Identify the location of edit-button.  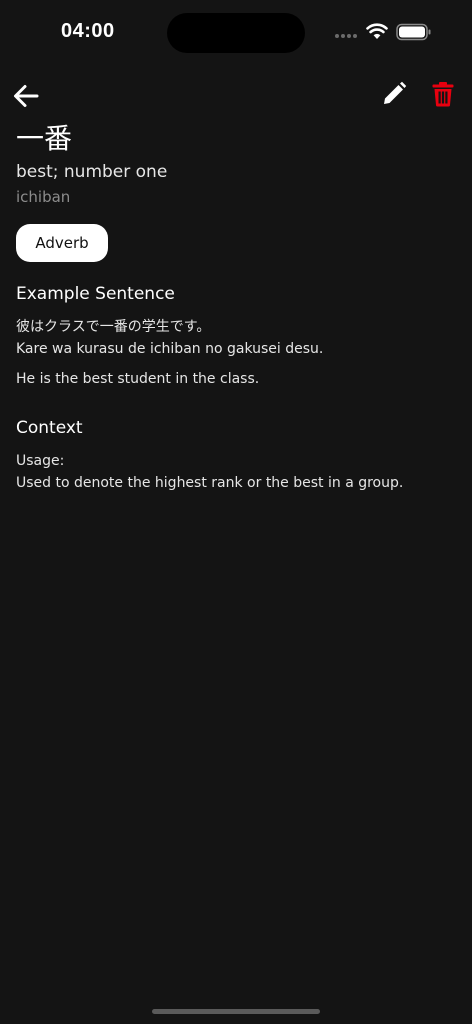
(394, 94).